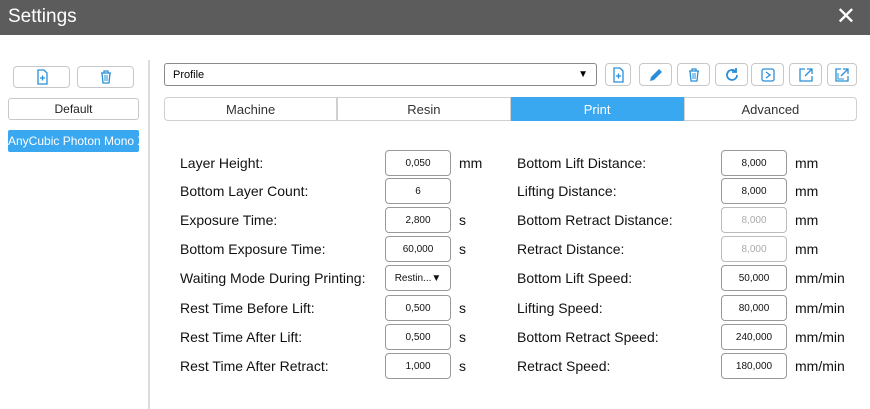 This screenshot has width=870, height=409. I want to click on edit-profile-button, so click(655, 74).